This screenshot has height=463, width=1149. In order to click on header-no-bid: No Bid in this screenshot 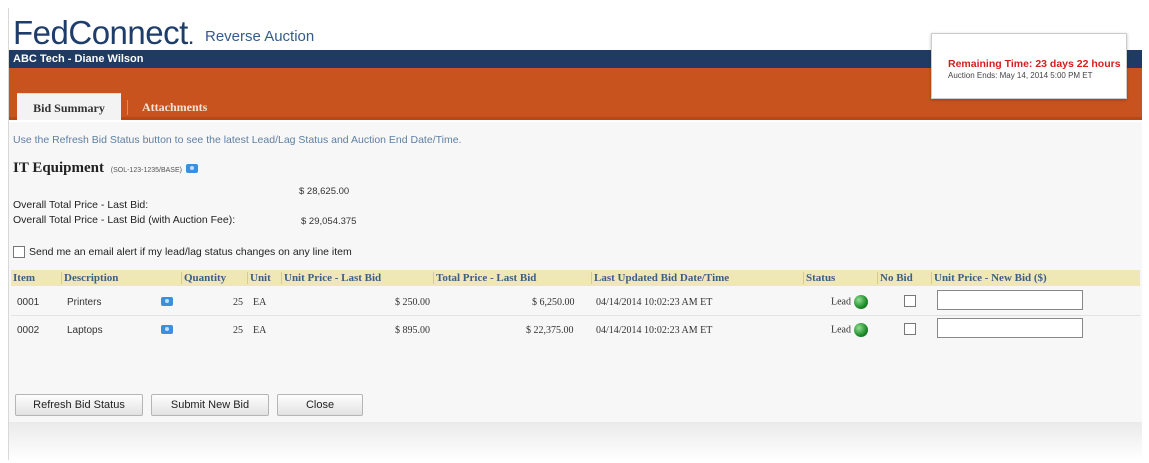, I will do `click(895, 278)`.